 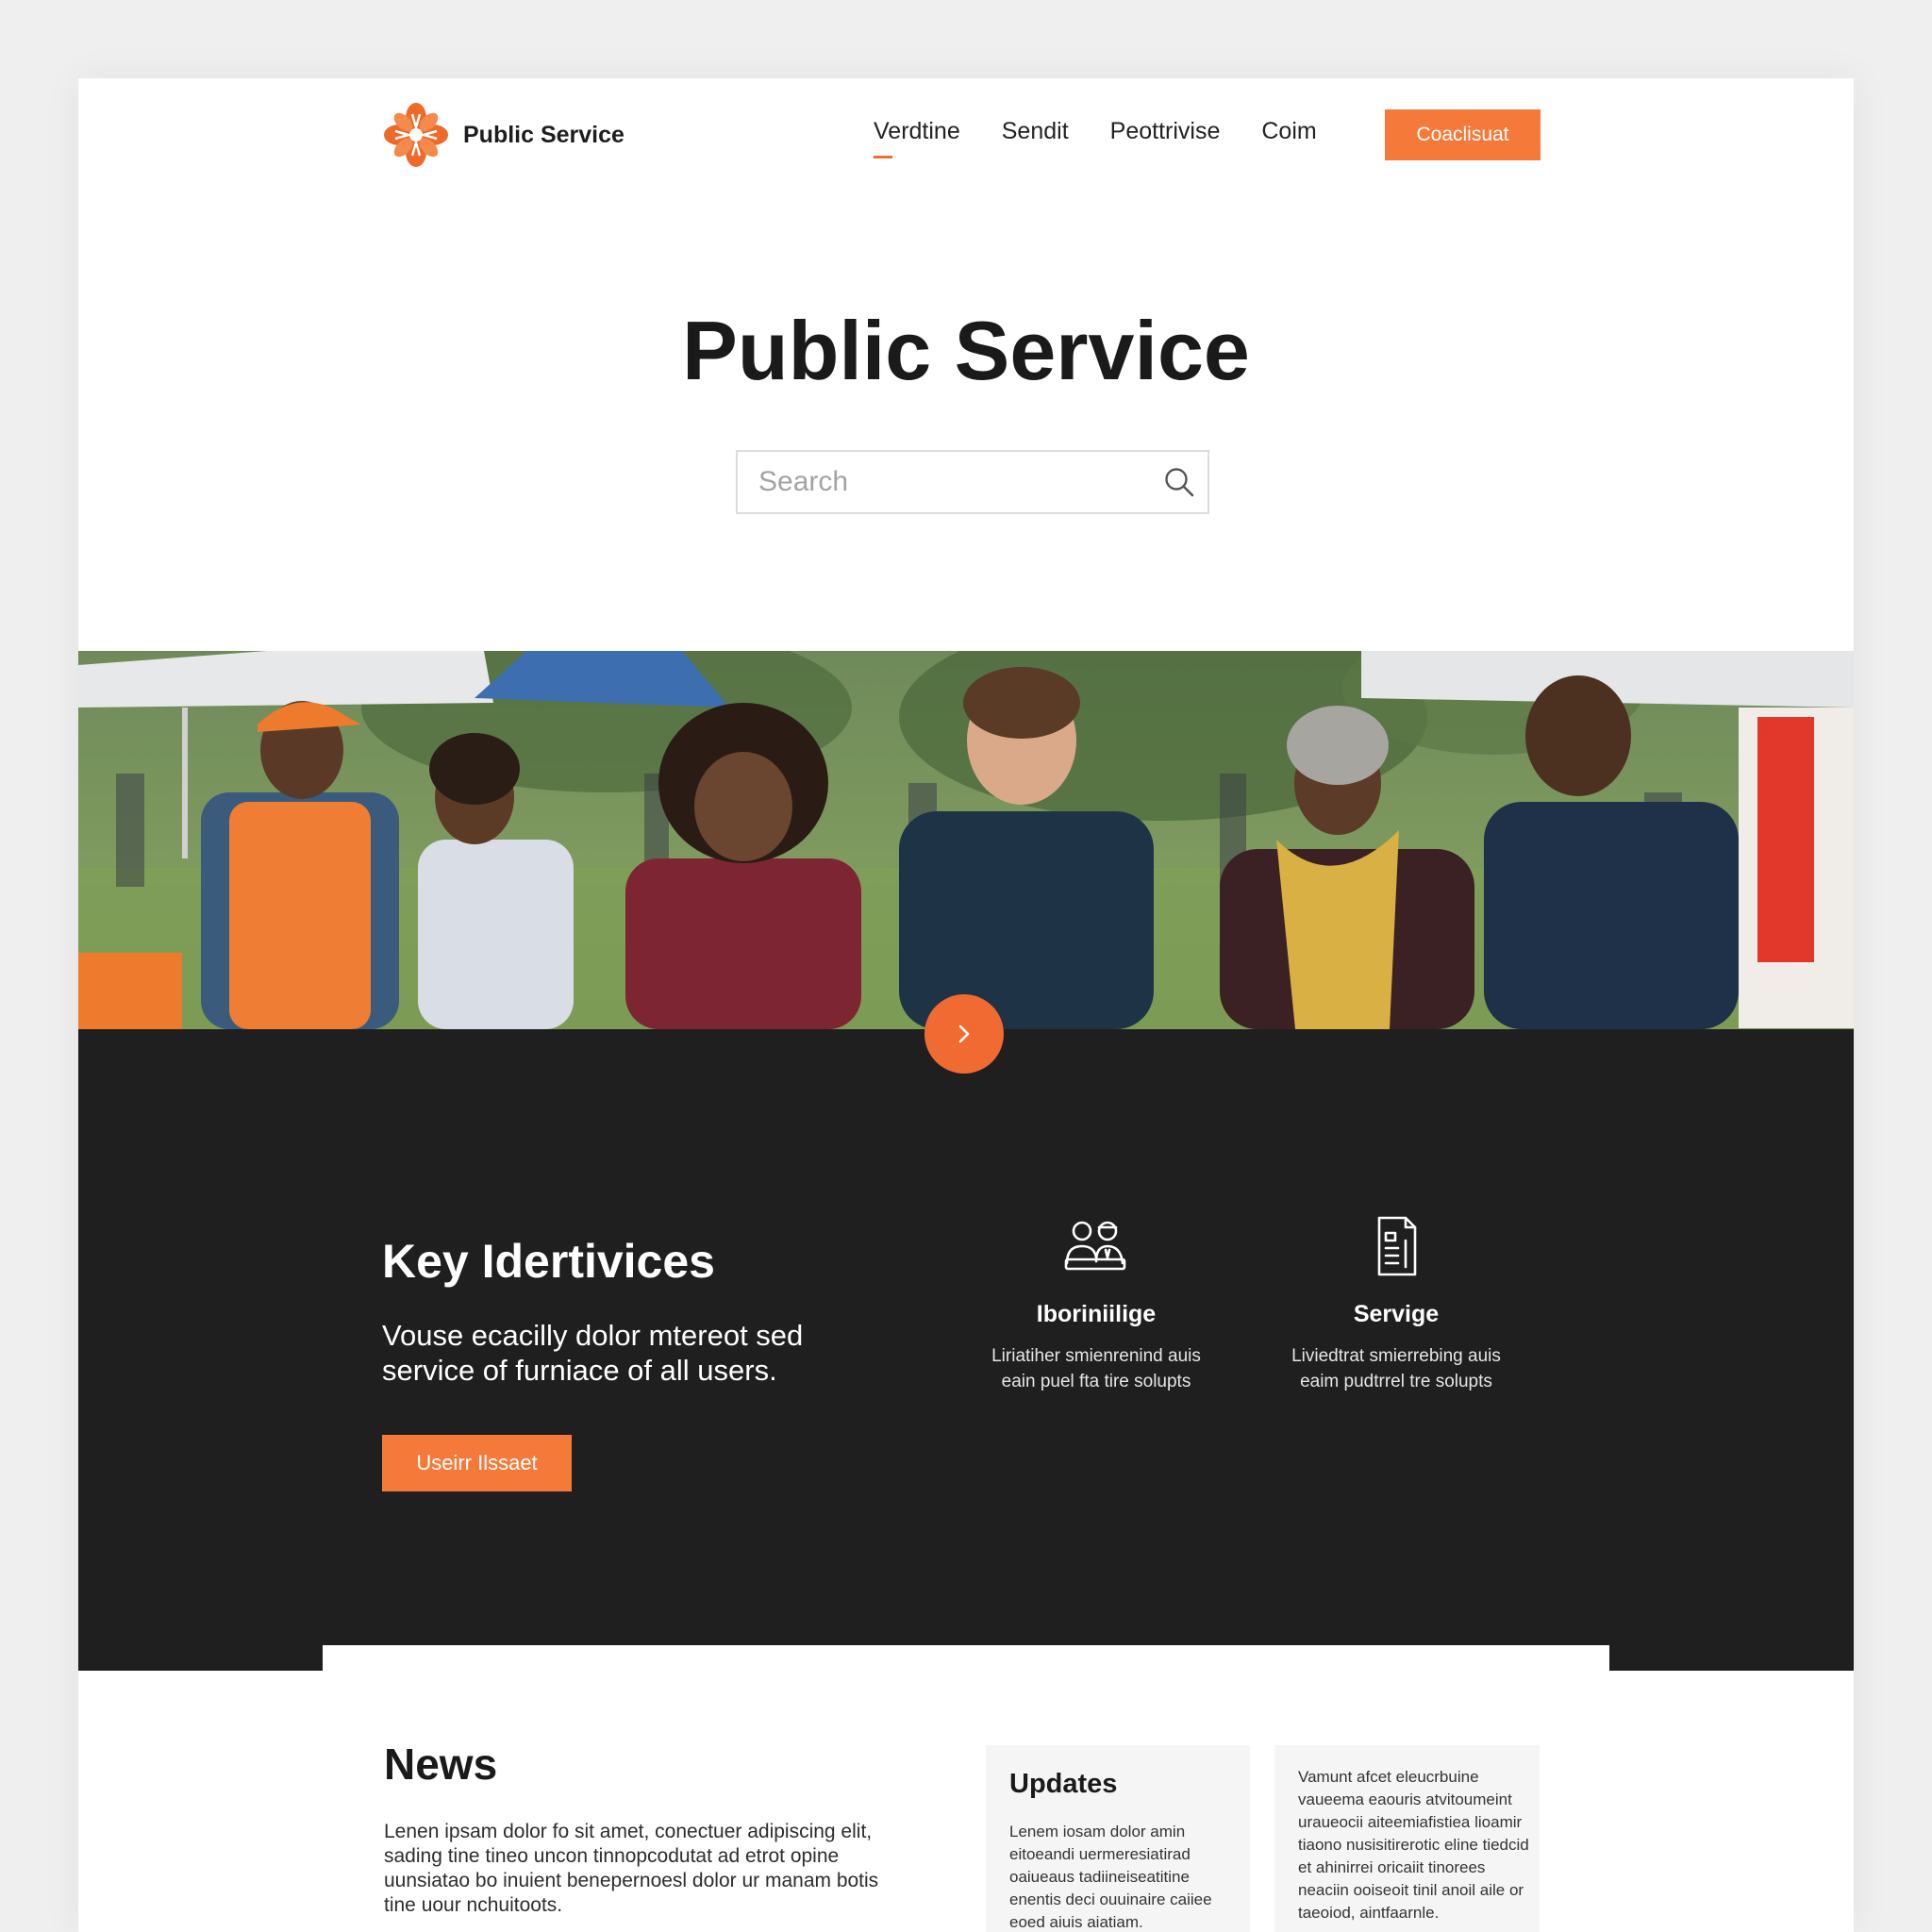 I want to click on carousel-next-button, so click(x=964, y=1034).